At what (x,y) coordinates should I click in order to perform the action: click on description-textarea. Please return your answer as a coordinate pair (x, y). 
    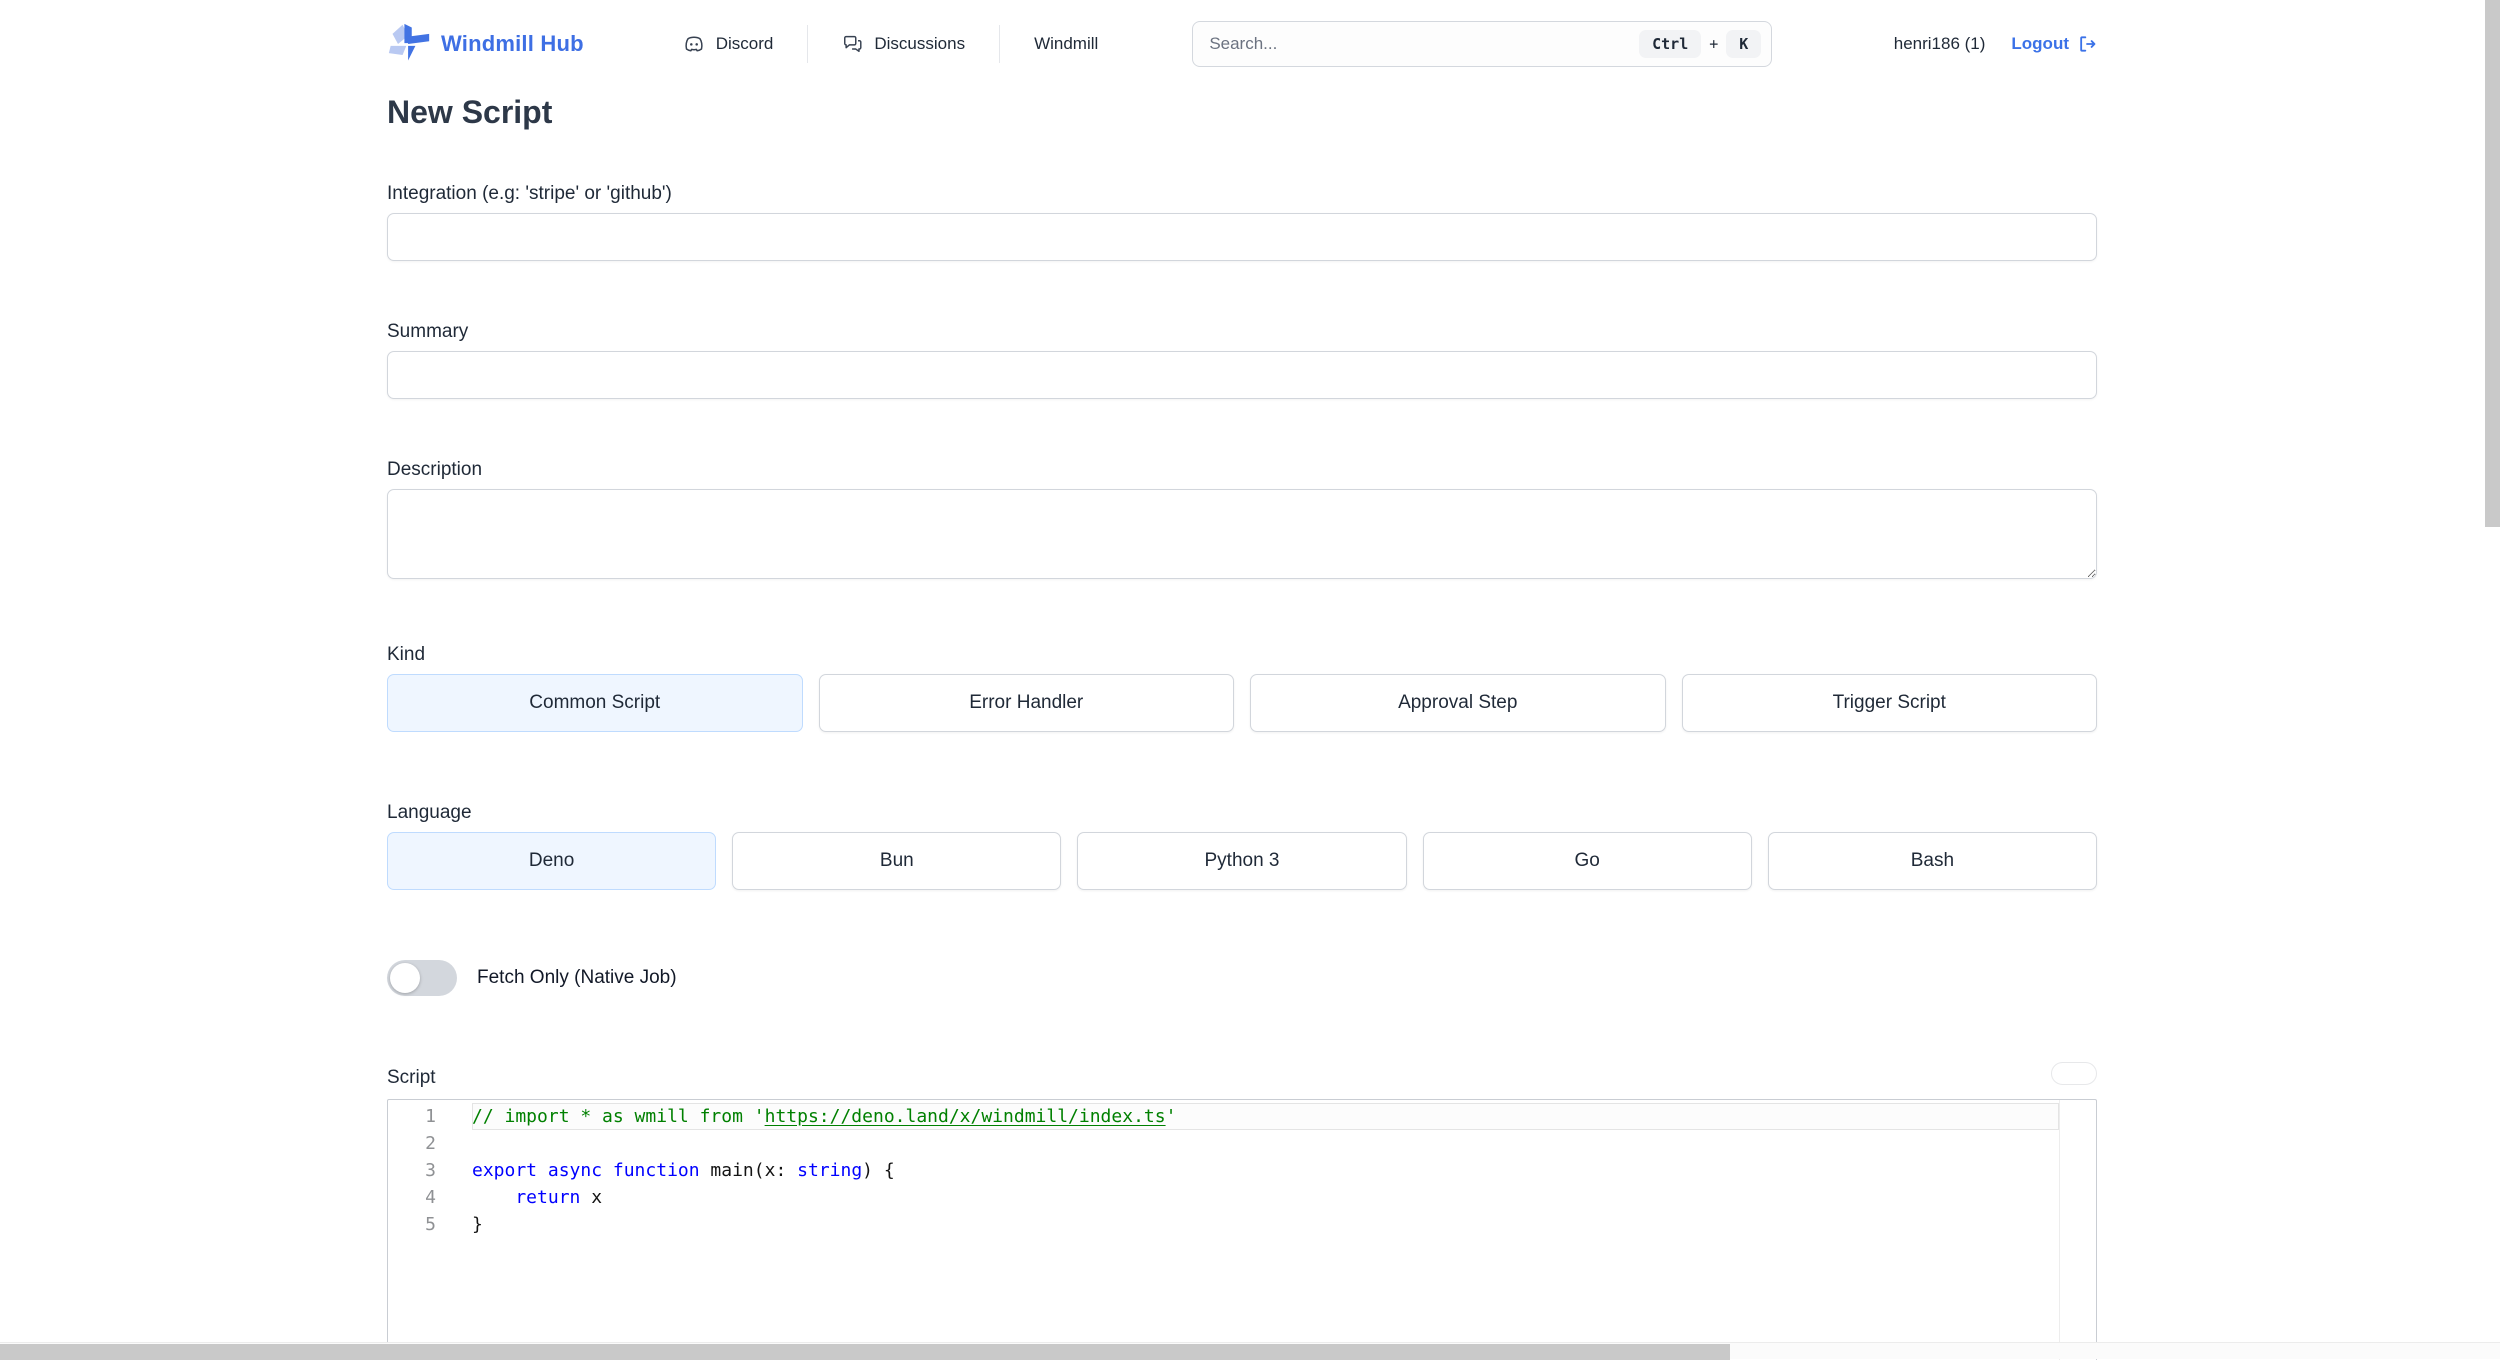
    Looking at the image, I should click on (1242, 534).